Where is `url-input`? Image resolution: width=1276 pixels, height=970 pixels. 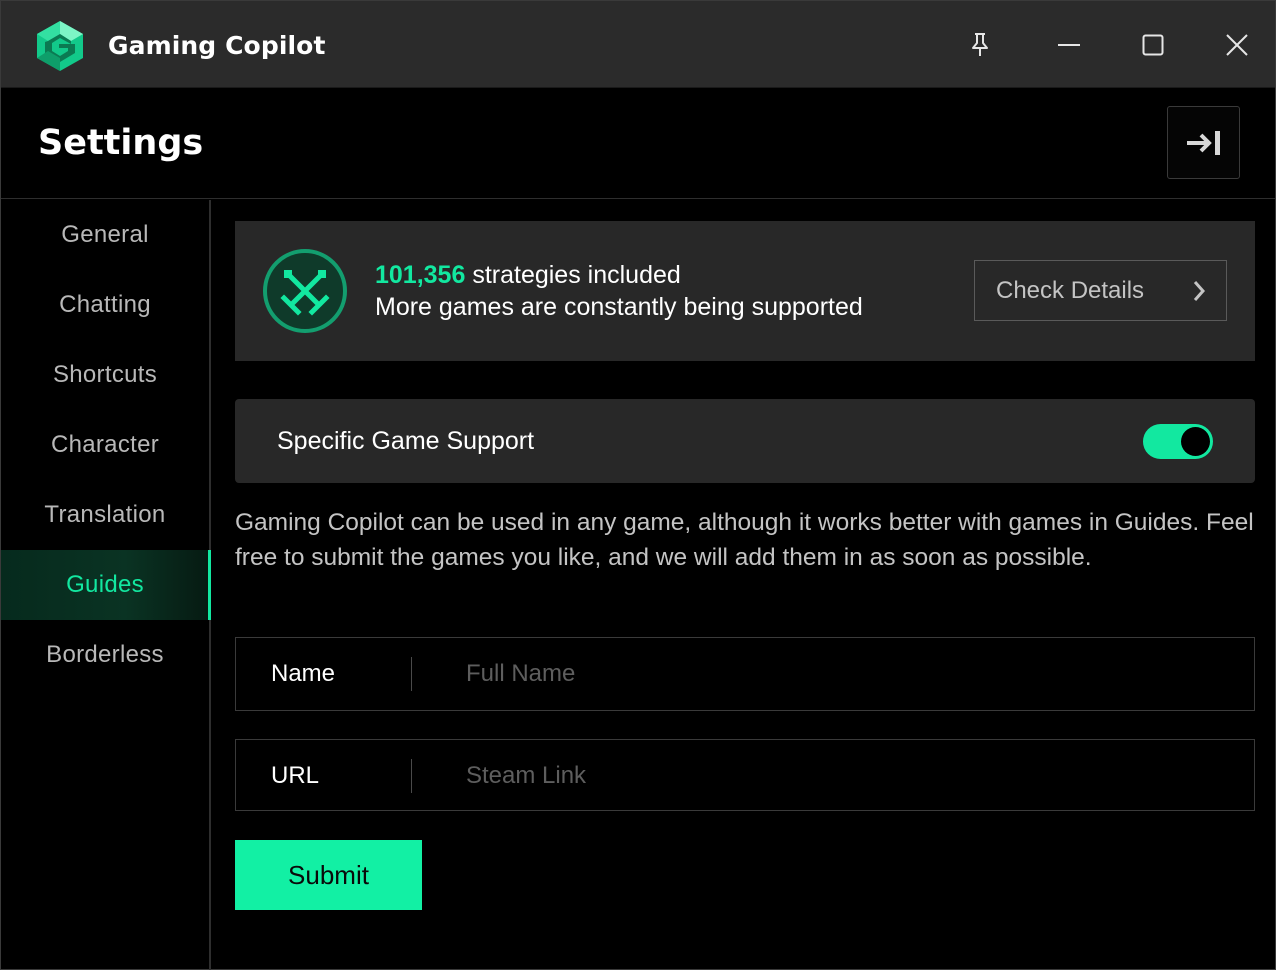 url-input is located at coordinates (851, 776).